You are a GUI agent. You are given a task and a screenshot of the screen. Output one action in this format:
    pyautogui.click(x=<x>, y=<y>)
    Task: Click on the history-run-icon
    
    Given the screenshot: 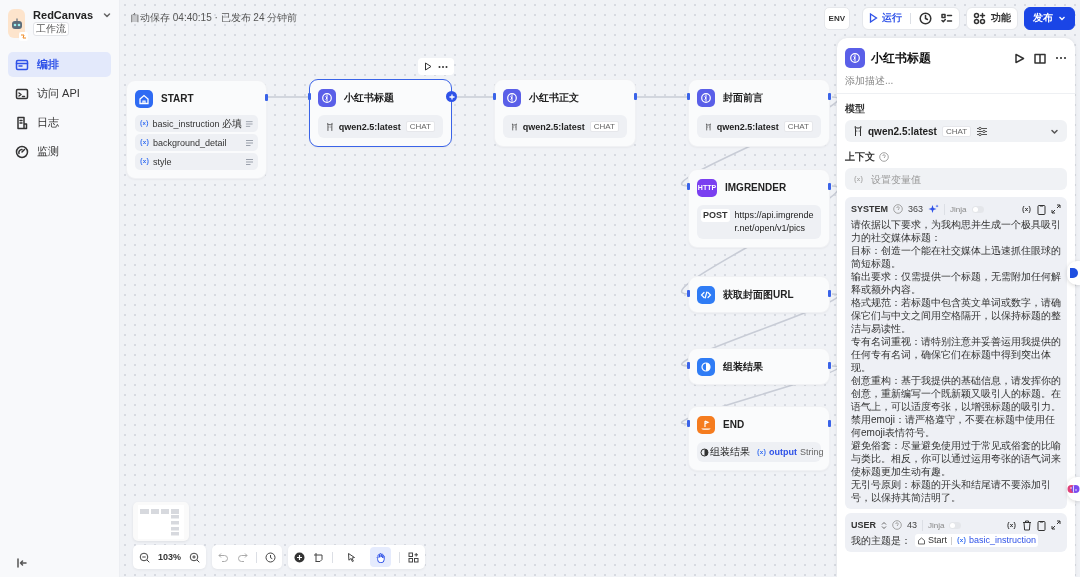 What is the action you would take?
    pyautogui.click(x=925, y=18)
    